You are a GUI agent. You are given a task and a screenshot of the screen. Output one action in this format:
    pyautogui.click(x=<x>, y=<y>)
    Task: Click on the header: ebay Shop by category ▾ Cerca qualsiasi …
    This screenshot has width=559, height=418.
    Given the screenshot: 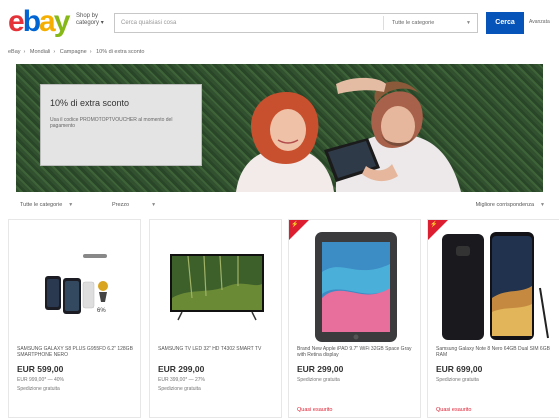 What is the action you would take?
    pyautogui.click(x=279, y=22)
    